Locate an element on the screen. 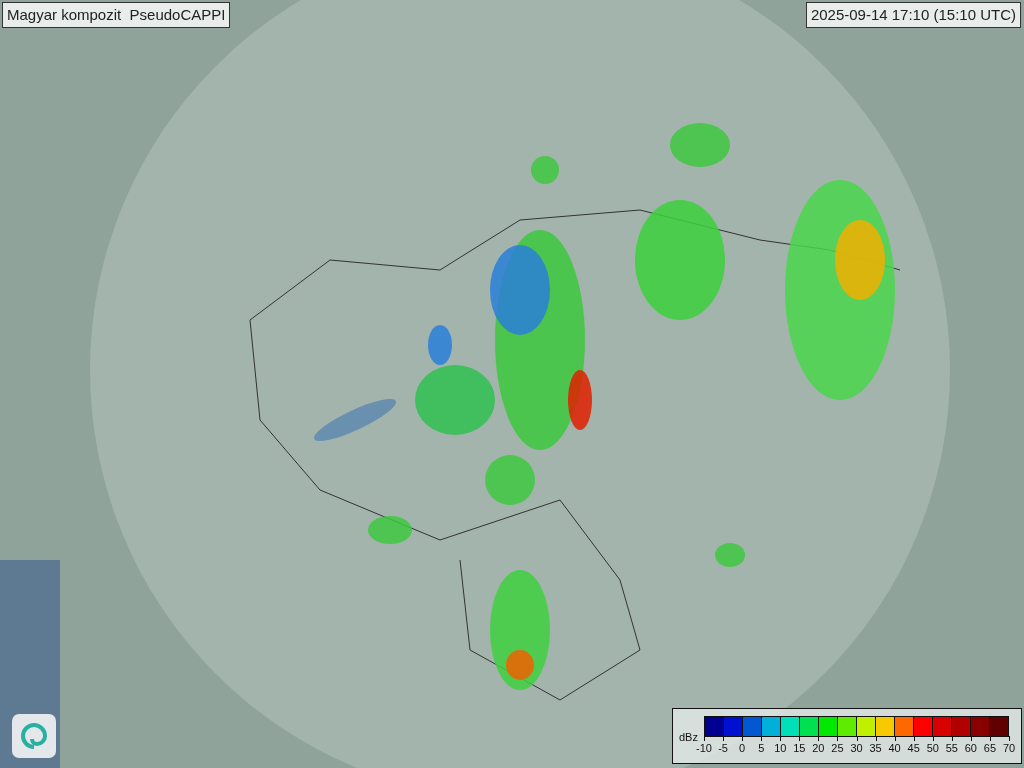 The image size is (1024, 768). tick-label: -10 is located at coordinates (704, 748).